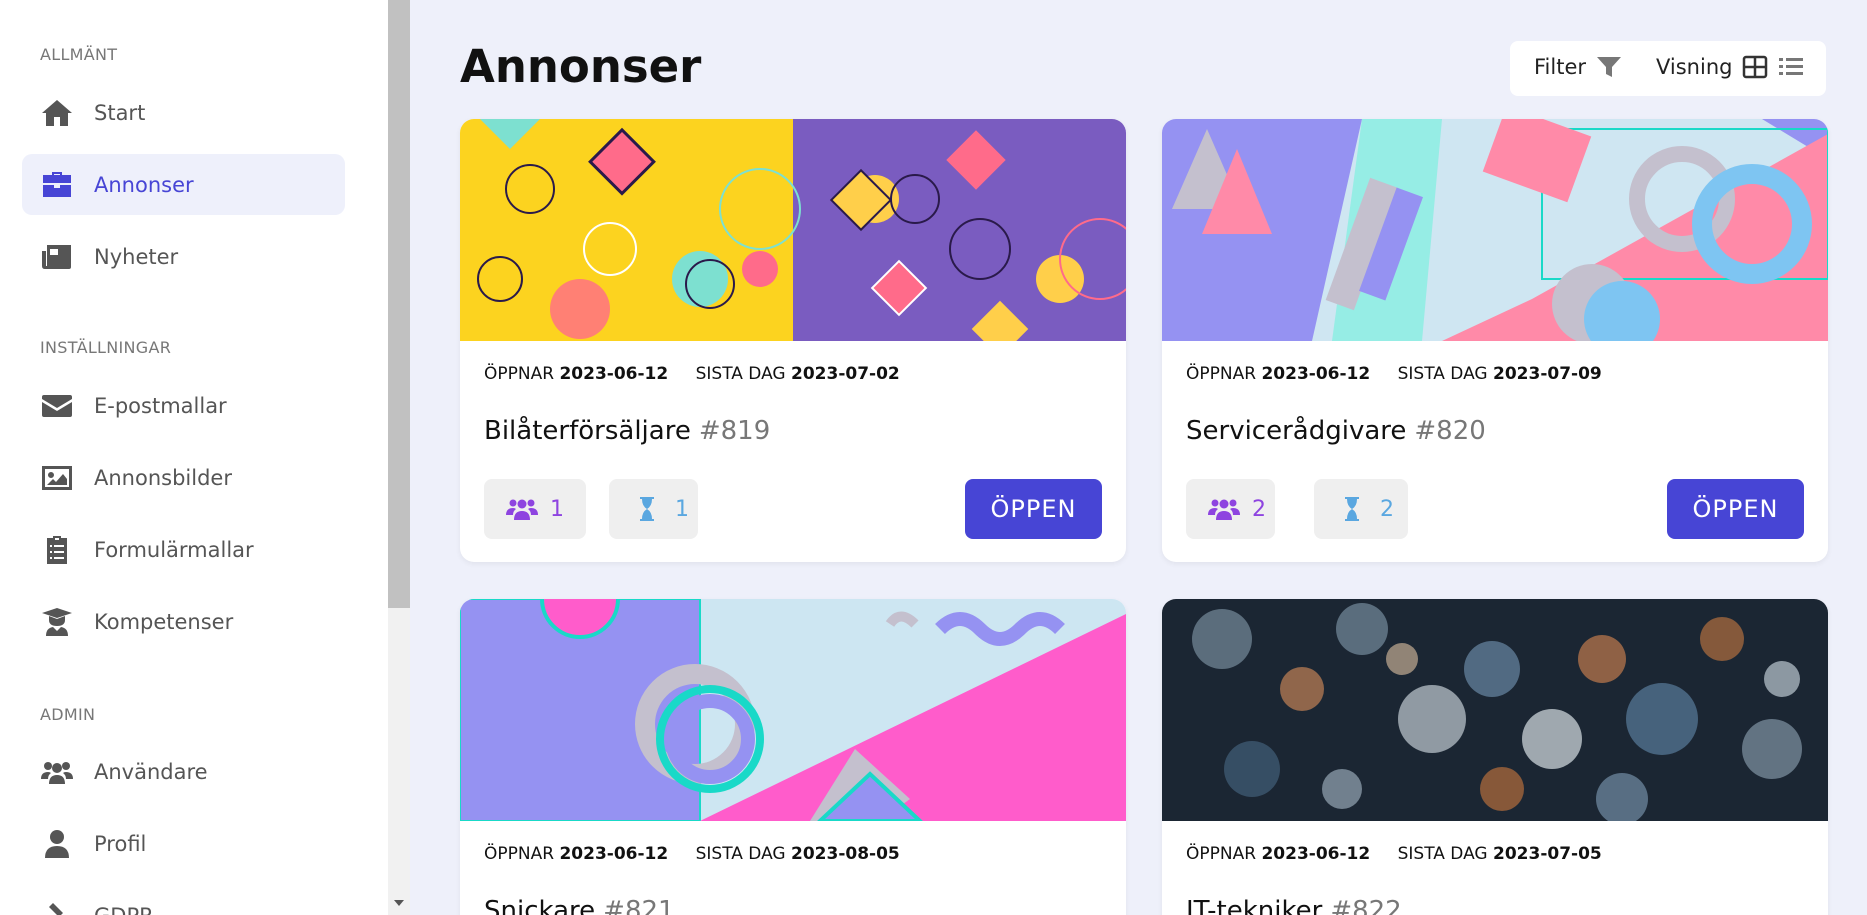 This screenshot has height=915, width=1867. I want to click on section-title-admin: ADMIN, so click(68, 714).